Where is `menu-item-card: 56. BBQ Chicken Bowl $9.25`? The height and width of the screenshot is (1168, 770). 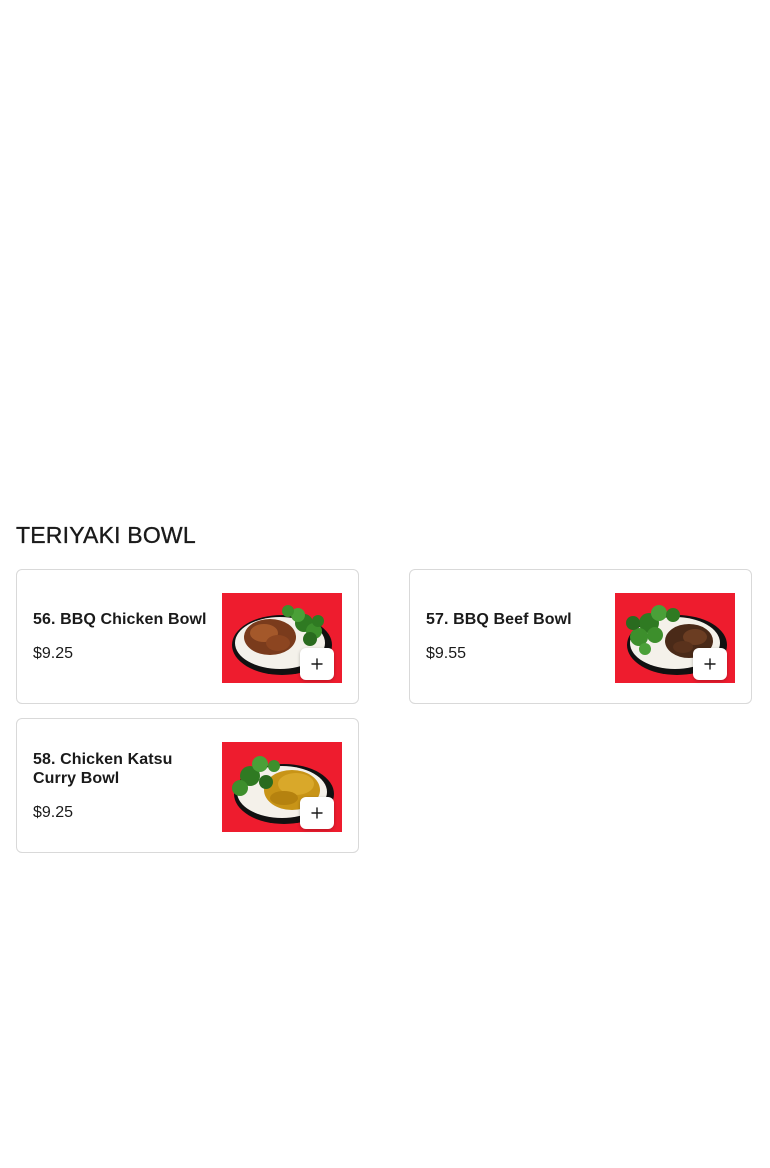
menu-item-card: 56. BBQ Chicken Bowl $9.25 is located at coordinates (187, 636).